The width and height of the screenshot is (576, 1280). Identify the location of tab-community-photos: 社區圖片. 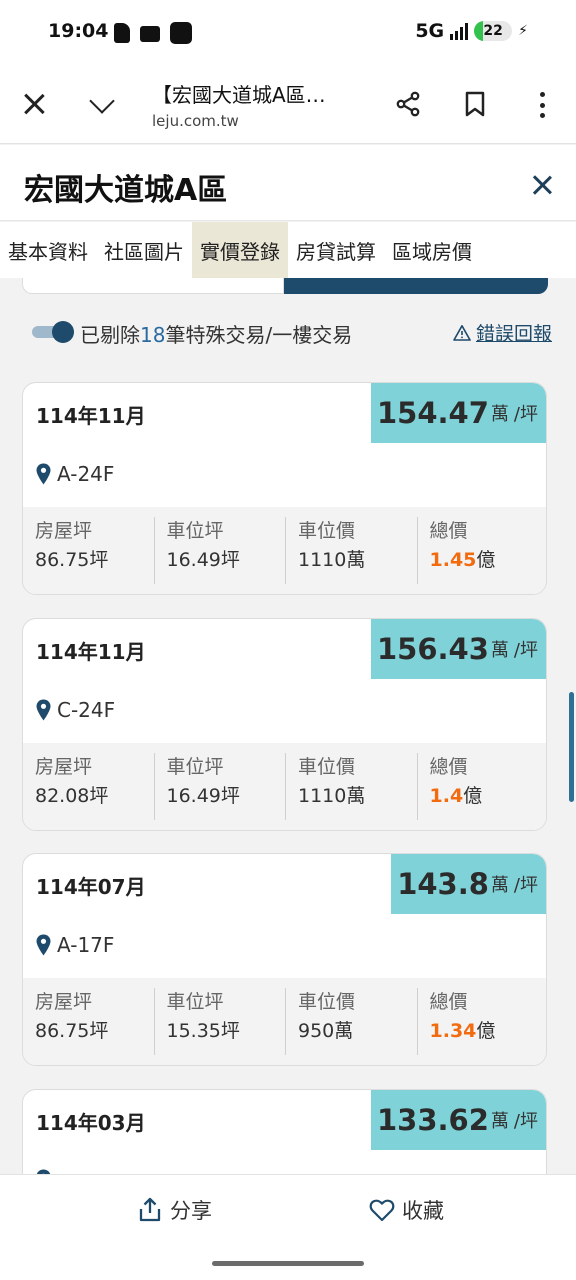
(144, 250).